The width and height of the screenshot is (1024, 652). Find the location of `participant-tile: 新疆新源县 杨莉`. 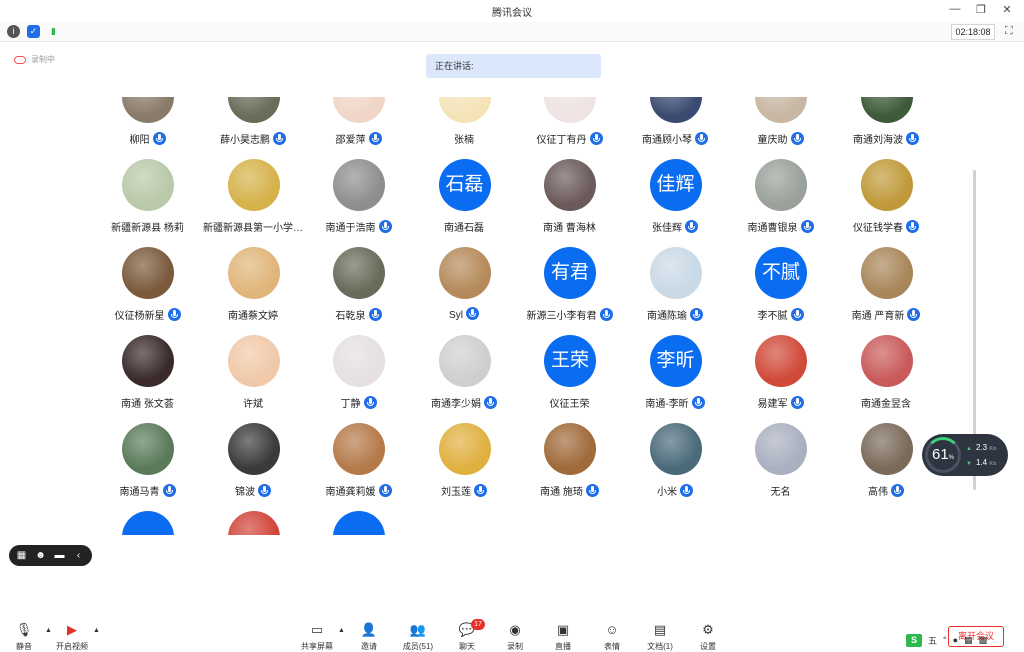

participant-tile: 新疆新源县 杨莉 is located at coordinates (147, 201).